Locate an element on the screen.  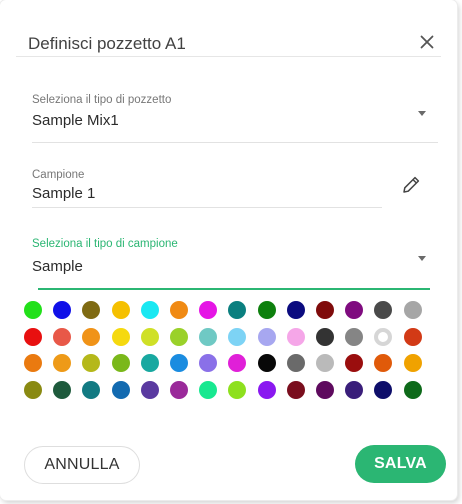
sample-type-underline is located at coordinates (234, 289).